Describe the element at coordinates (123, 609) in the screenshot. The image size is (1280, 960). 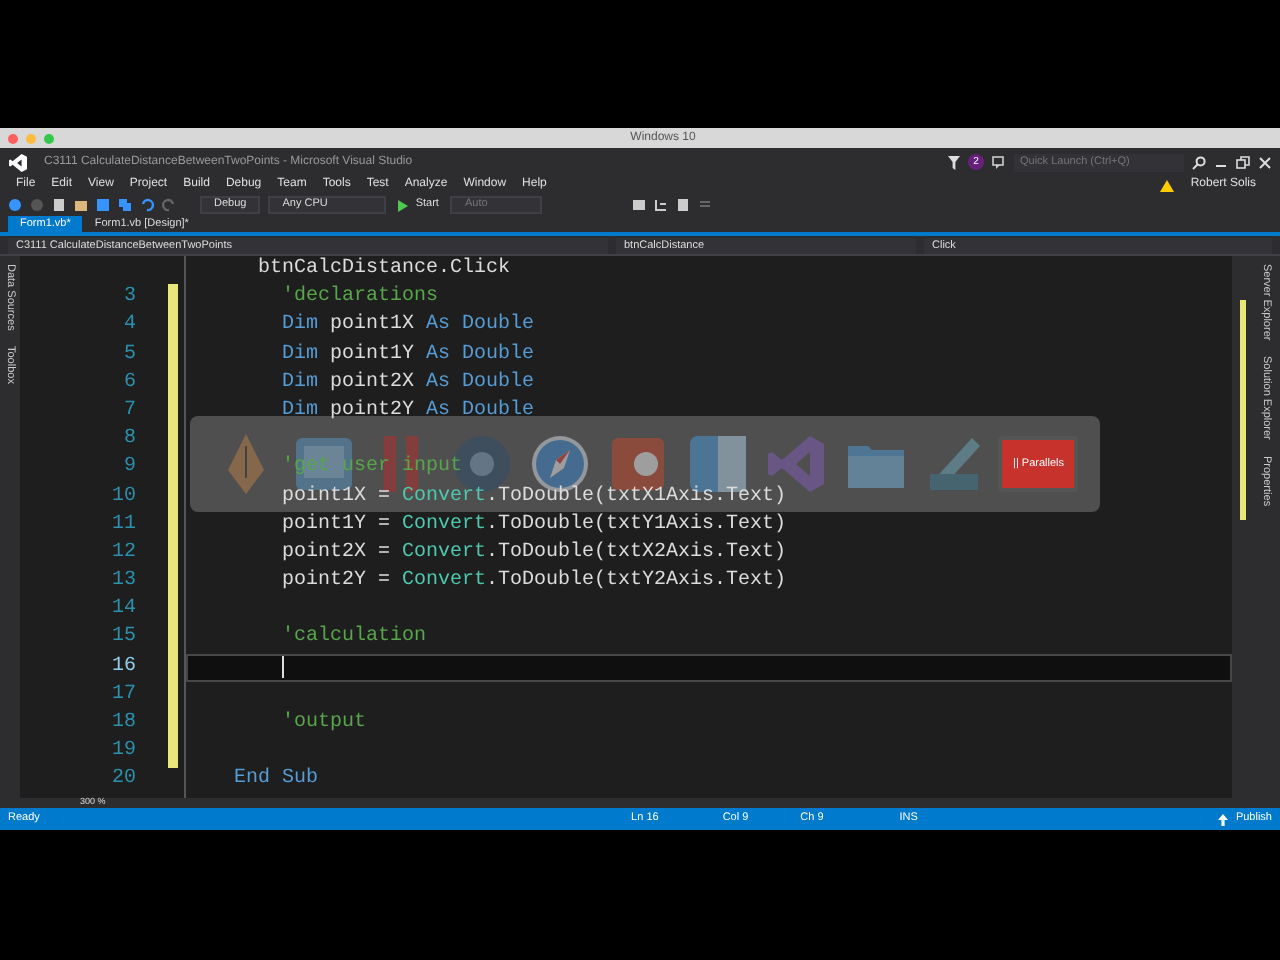
I see `line-number: 14` at that location.